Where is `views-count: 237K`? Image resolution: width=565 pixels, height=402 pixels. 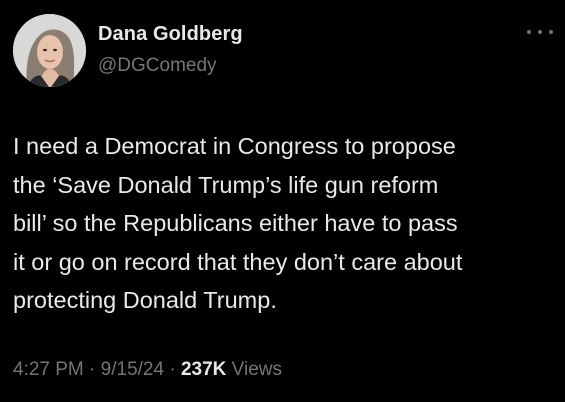
views-count: 237K is located at coordinates (203, 369).